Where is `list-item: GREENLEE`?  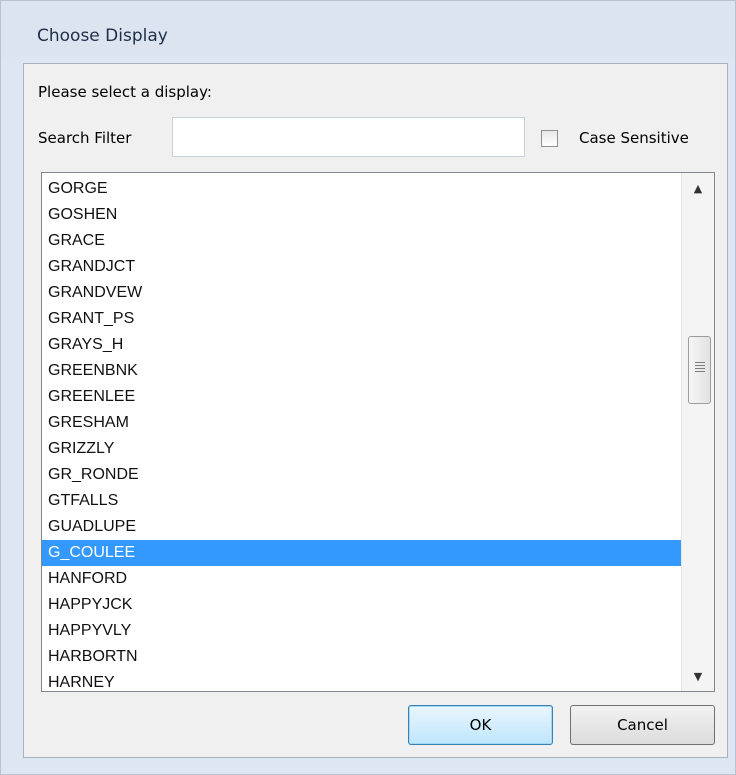 list-item: GREENLEE is located at coordinates (362, 397).